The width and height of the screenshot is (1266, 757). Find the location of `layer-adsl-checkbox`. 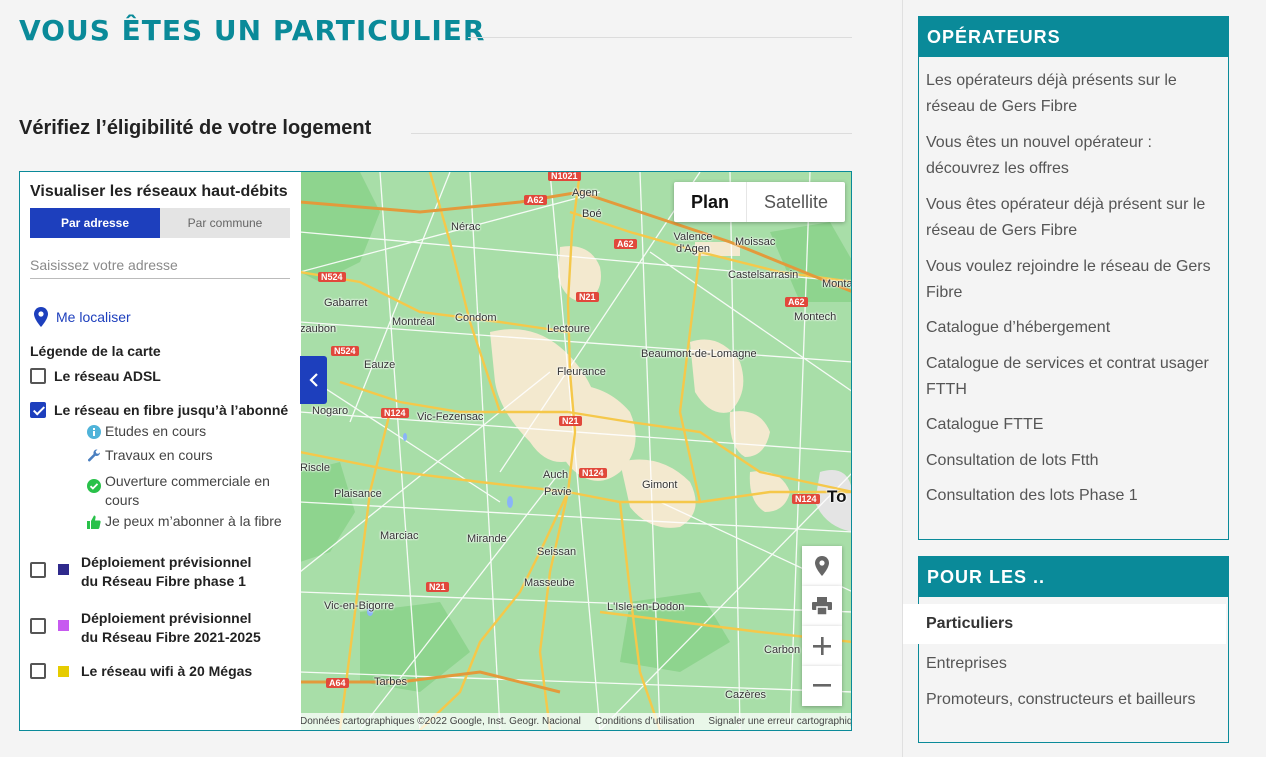

layer-adsl-checkbox is located at coordinates (38, 376).